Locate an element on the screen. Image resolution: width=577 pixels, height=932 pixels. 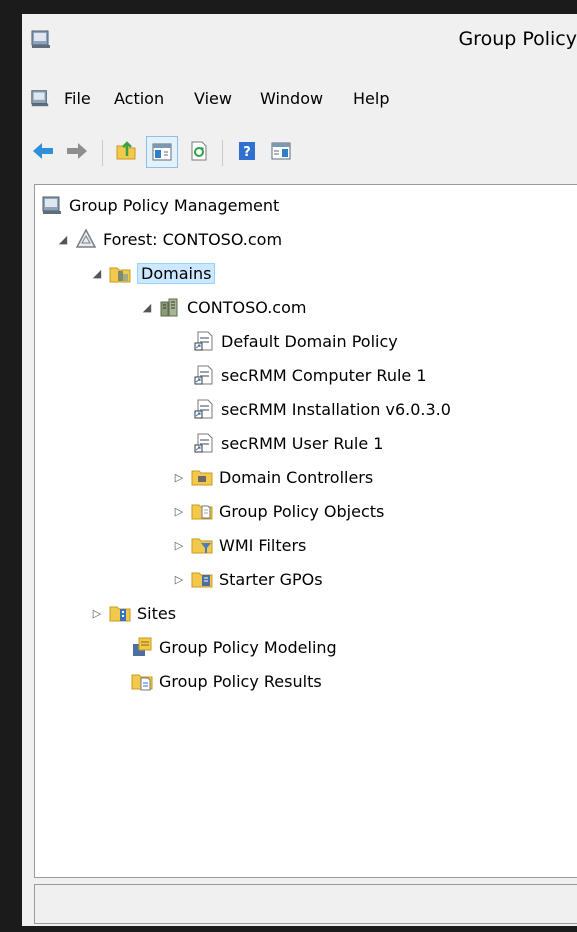
tree-node-label: Group Policy Objects is located at coordinates (302, 511).